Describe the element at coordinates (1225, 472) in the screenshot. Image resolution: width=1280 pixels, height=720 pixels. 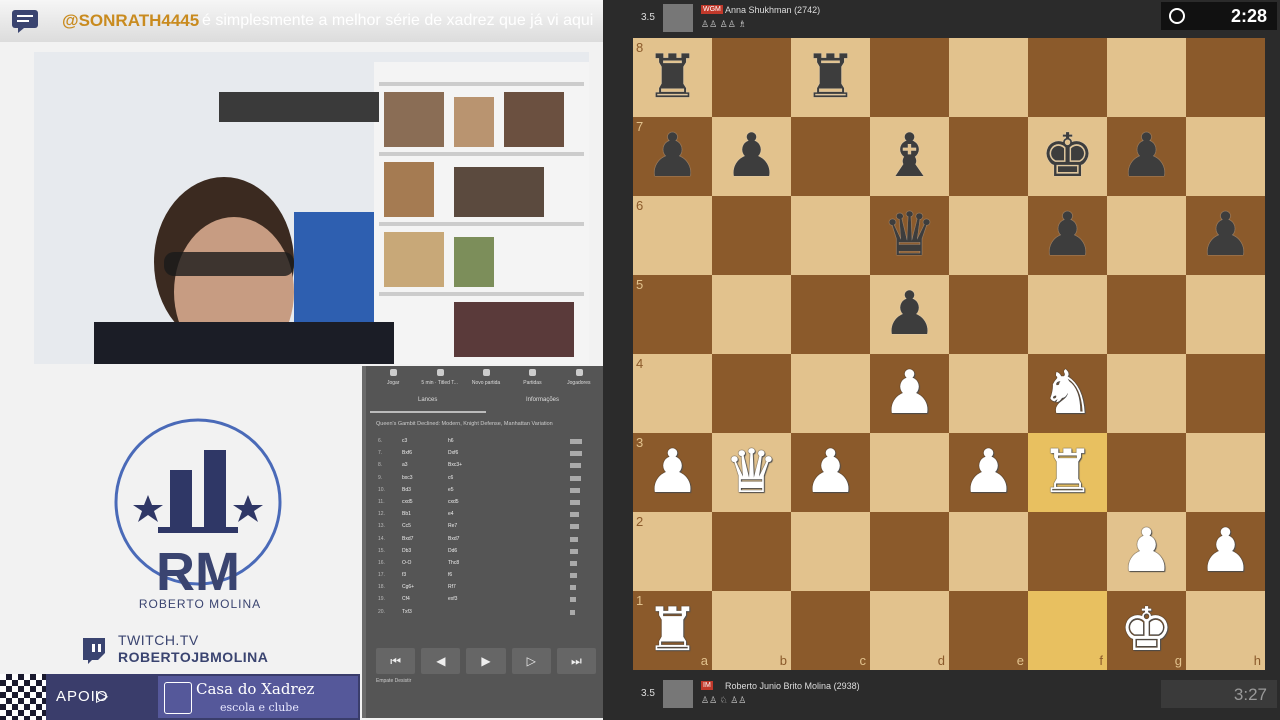
I see `square-h3` at that location.